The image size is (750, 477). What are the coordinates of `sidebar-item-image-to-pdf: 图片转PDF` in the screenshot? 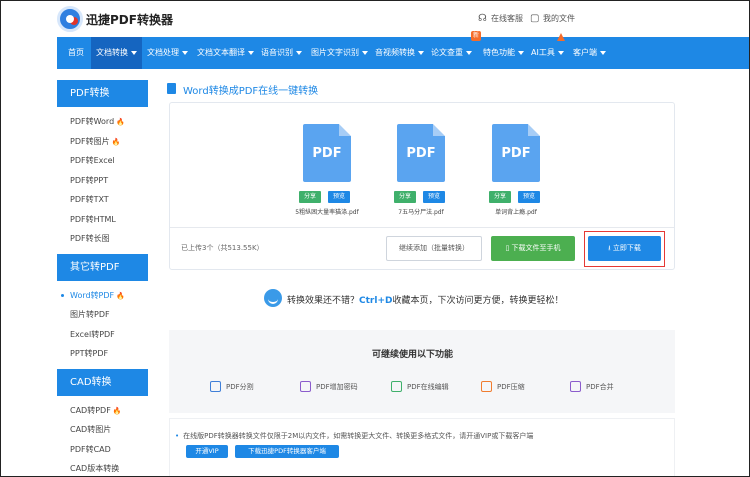 It's located at (90, 314).